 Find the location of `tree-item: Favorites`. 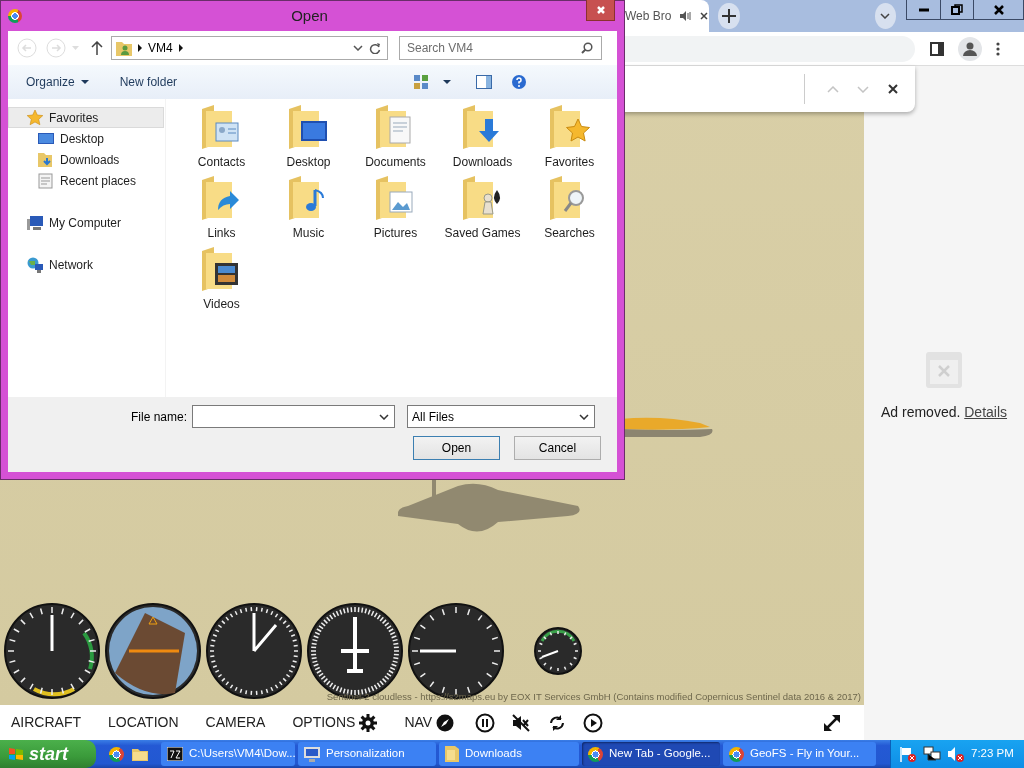

tree-item: Favorites is located at coordinates (86, 117).